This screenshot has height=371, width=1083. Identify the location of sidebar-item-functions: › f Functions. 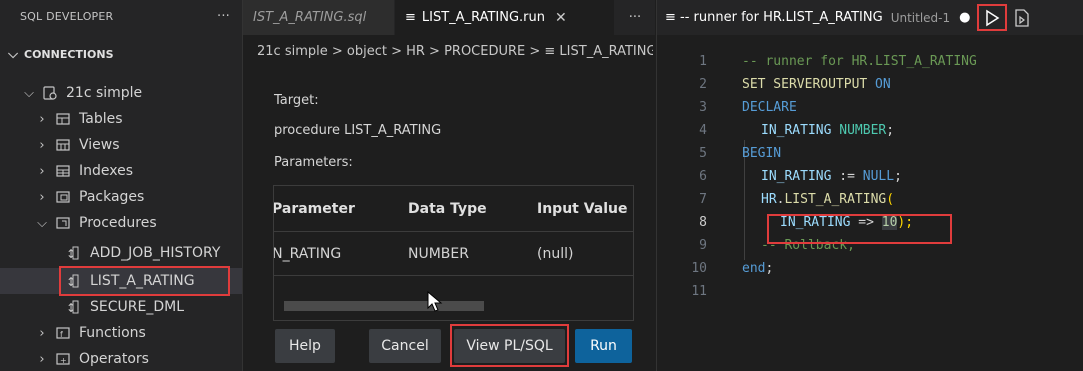
(121, 333).